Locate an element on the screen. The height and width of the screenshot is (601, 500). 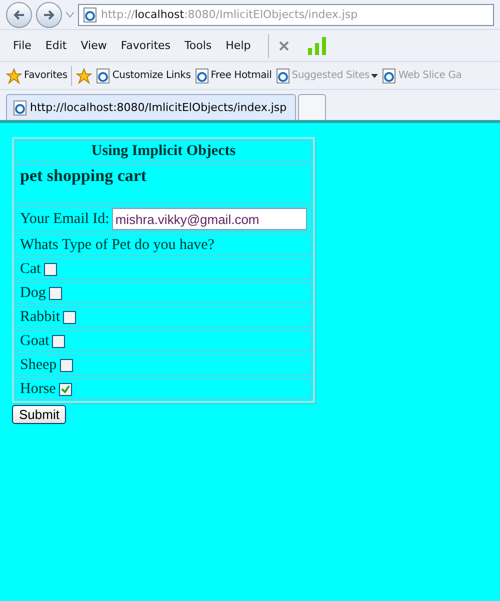
menu-item: Favorites is located at coordinates (146, 45).